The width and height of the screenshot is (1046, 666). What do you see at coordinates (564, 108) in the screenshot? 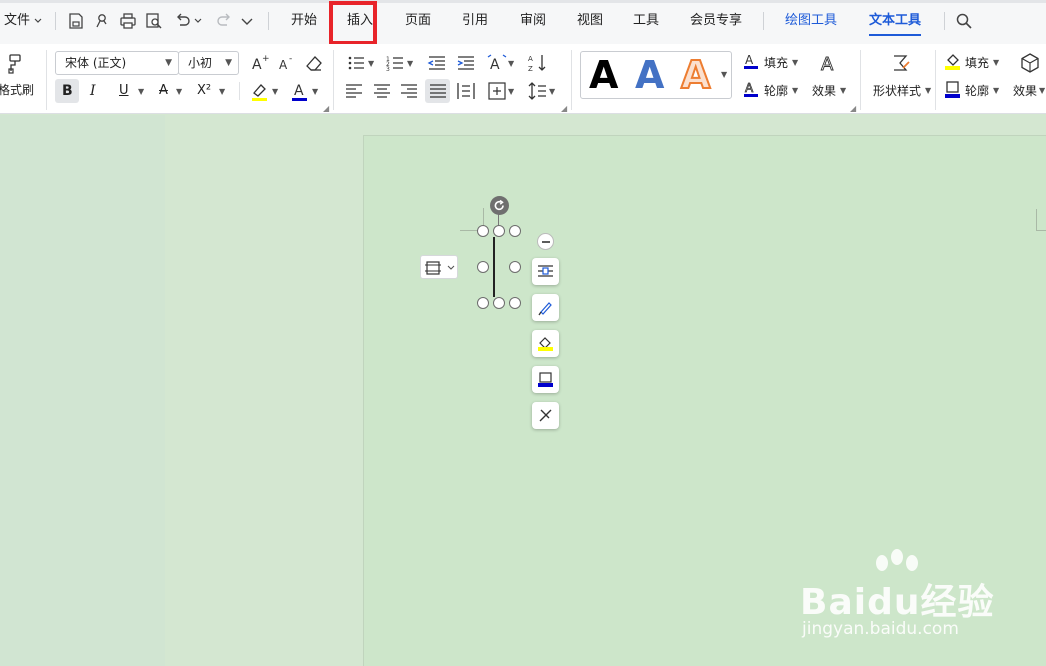
I see `paragraph-dialog-launcher-icon: ◢` at bounding box center [564, 108].